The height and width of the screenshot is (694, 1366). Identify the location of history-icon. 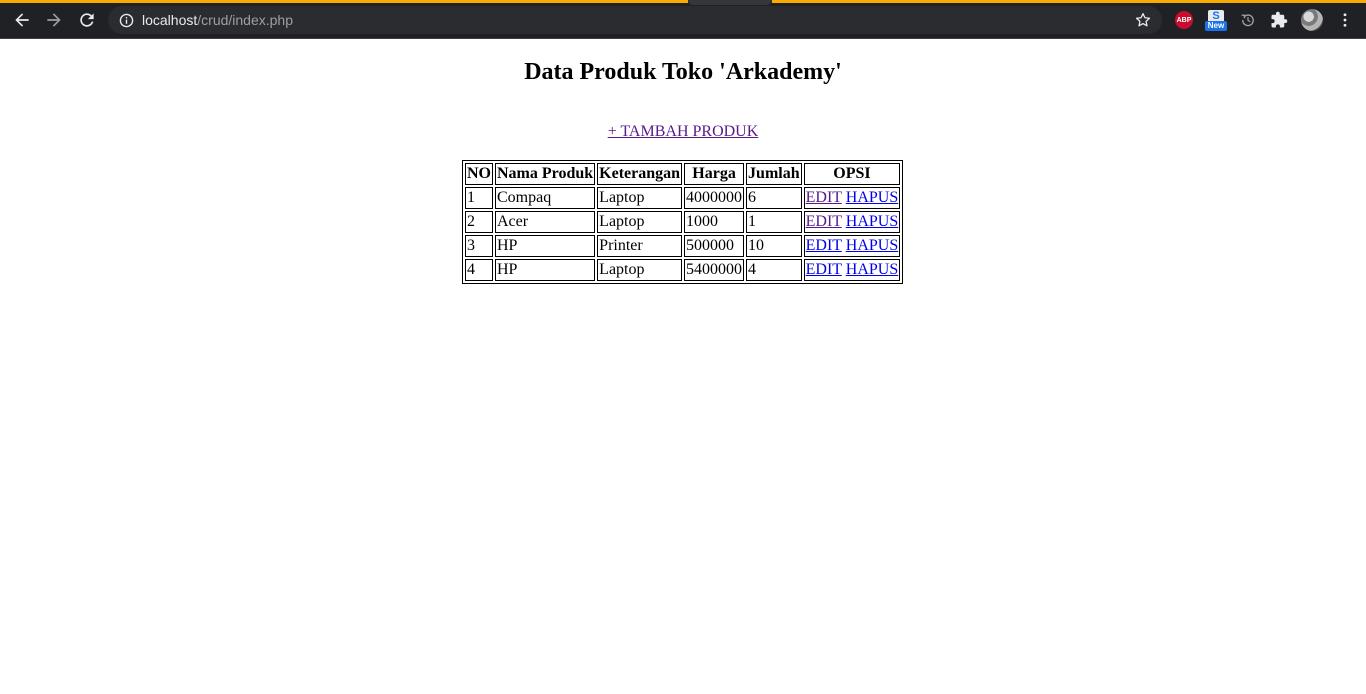
(1247, 20).